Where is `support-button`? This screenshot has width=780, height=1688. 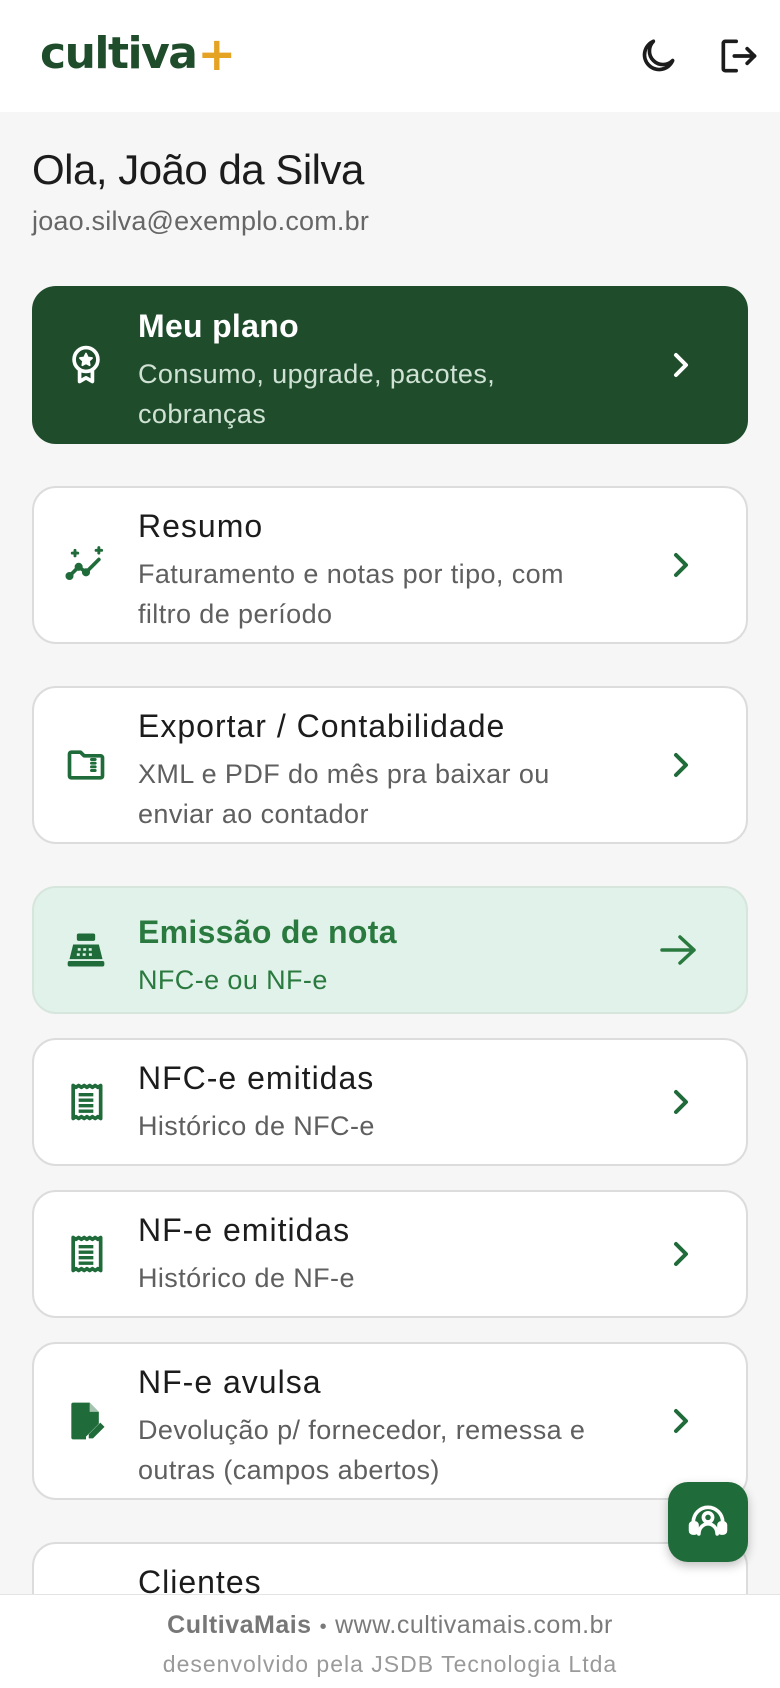 support-button is located at coordinates (708, 1522).